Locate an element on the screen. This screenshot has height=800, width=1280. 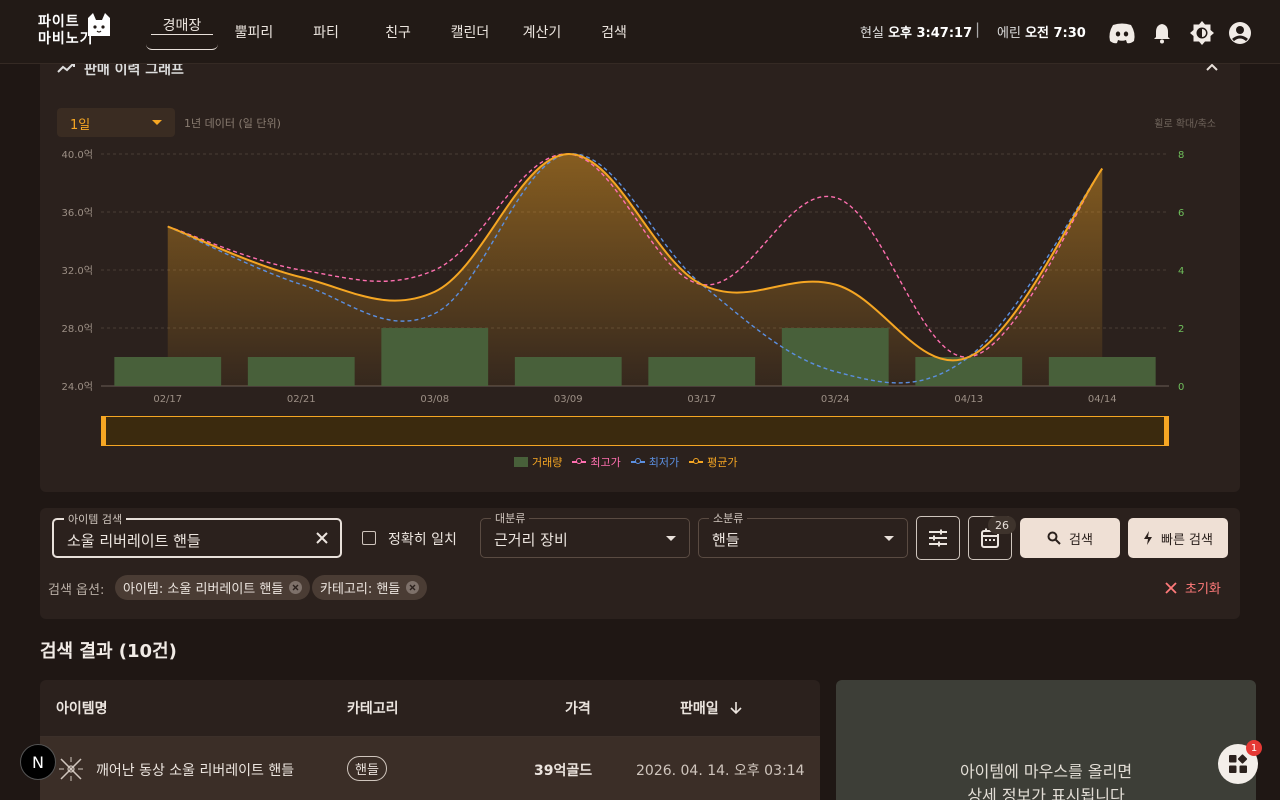
reset-button: 초기화 is located at coordinates (1193, 587).